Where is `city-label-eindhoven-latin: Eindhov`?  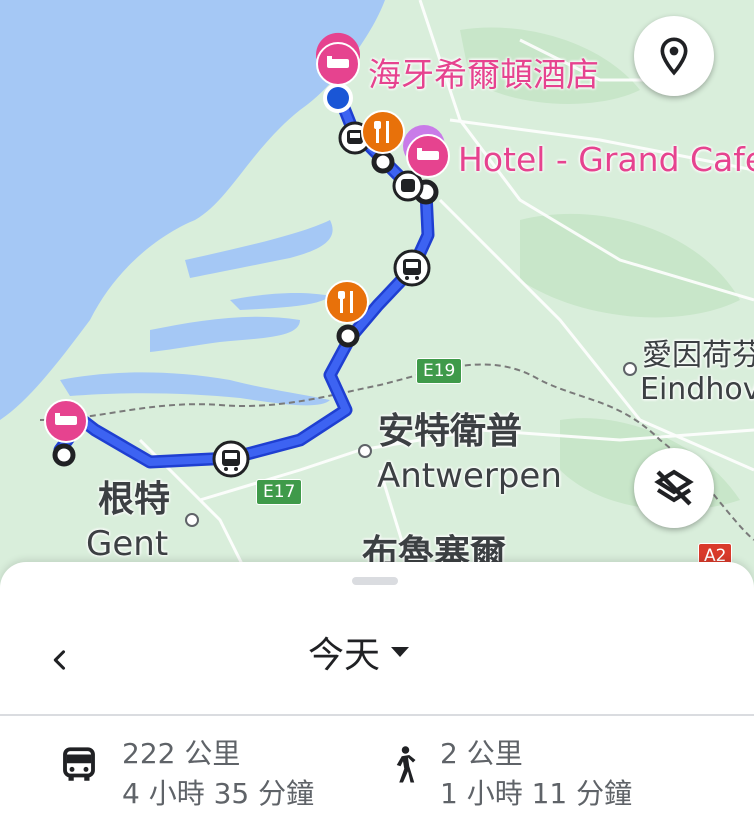
city-label-eindhoven-latin: Eindhov is located at coordinates (697, 389).